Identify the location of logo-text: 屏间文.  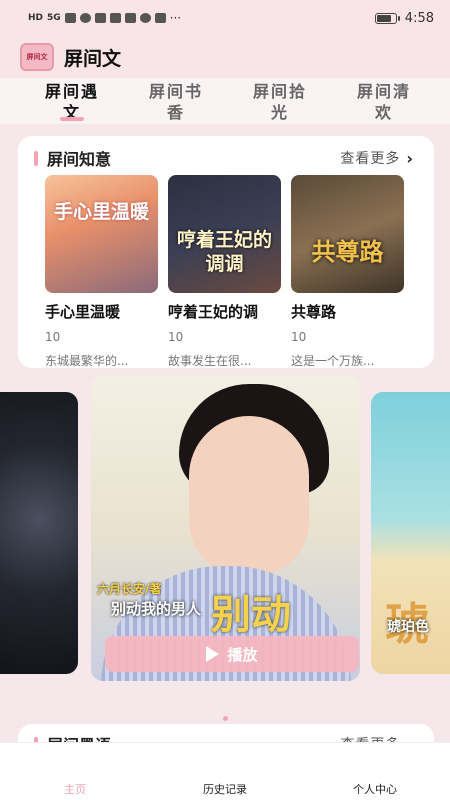
(37, 57).